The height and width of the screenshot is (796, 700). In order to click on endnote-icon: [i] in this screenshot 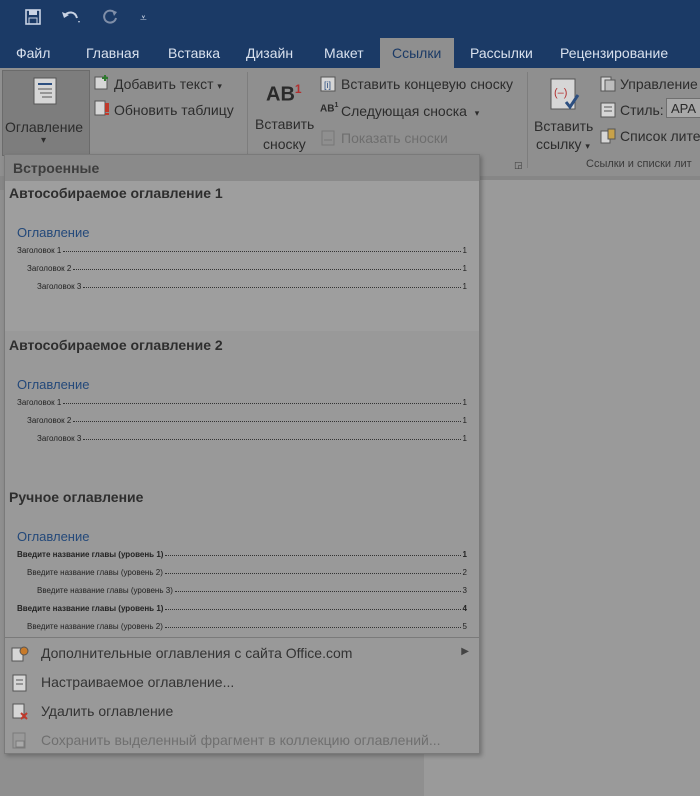, I will do `click(328, 84)`.